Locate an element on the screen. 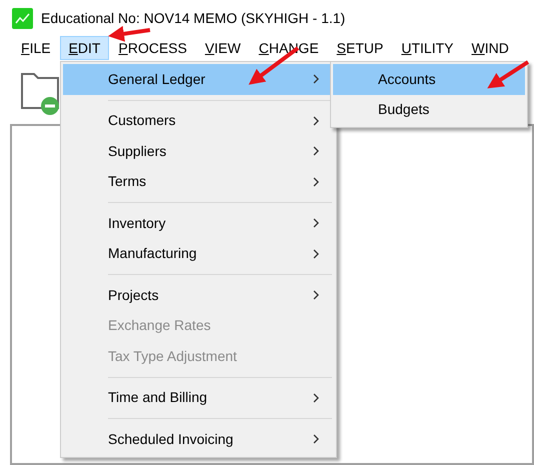 Image resolution: width=534 pixels, height=465 pixels. menu-item: VIEW is located at coordinates (223, 48).